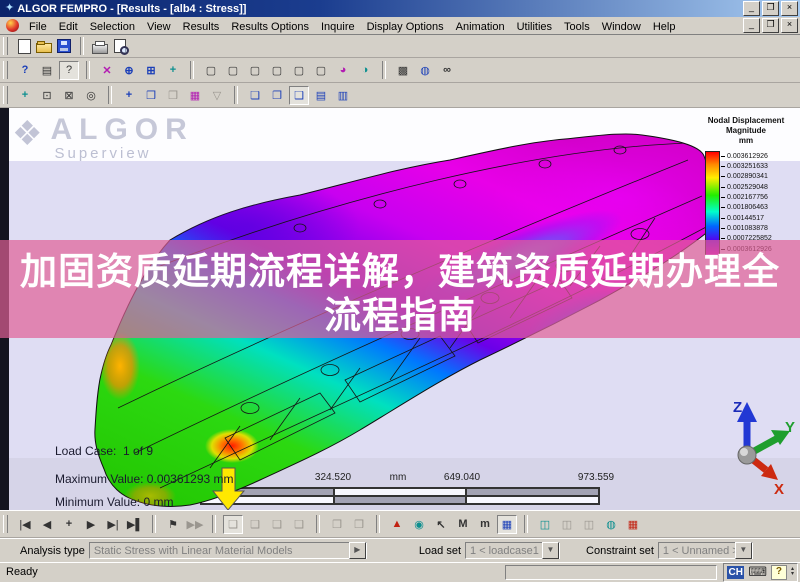 Image resolution: width=800 pixels, height=582 pixels. Describe the element at coordinates (113, 524) in the screenshot. I see `anim-last-icon: ▶|` at that location.